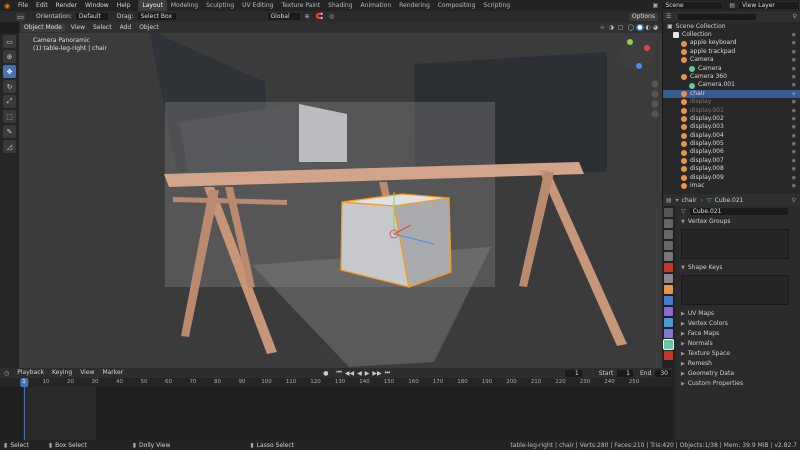 Image resolution: width=800 pixels, height=450 pixels. Describe the element at coordinates (414, 5) in the screenshot. I see `tab-rendering: Rendering` at that location.